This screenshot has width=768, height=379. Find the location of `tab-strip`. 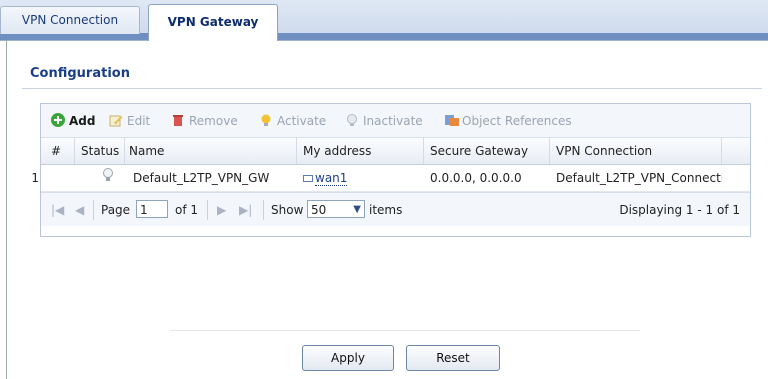

tab-strip is located at coordinates (384, 36).